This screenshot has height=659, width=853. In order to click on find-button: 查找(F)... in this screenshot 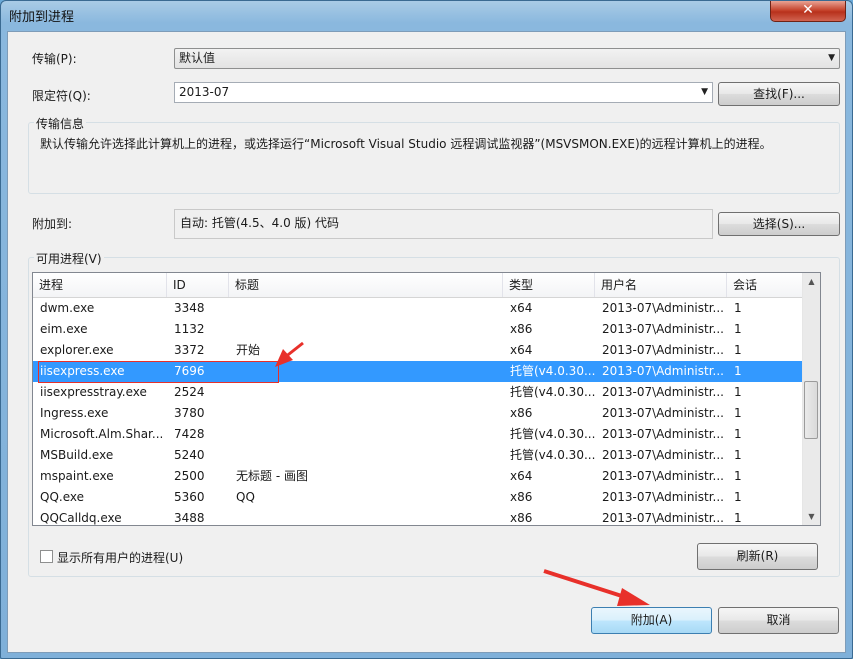, I will do `click(779, 94)`.